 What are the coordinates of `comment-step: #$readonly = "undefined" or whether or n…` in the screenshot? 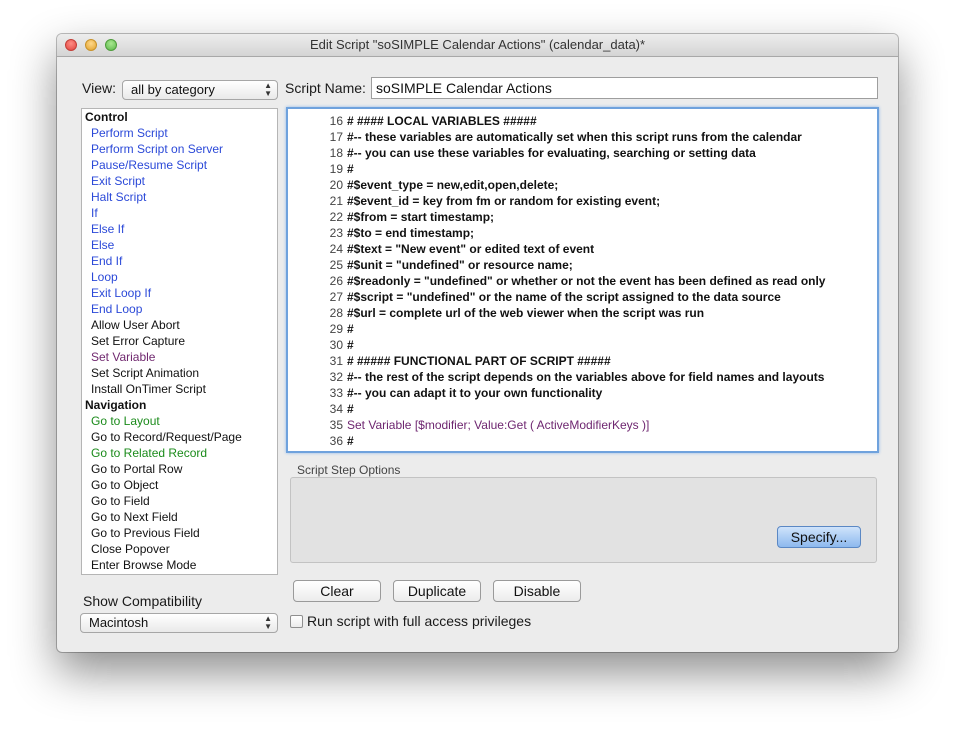 It's located at (586, 281).